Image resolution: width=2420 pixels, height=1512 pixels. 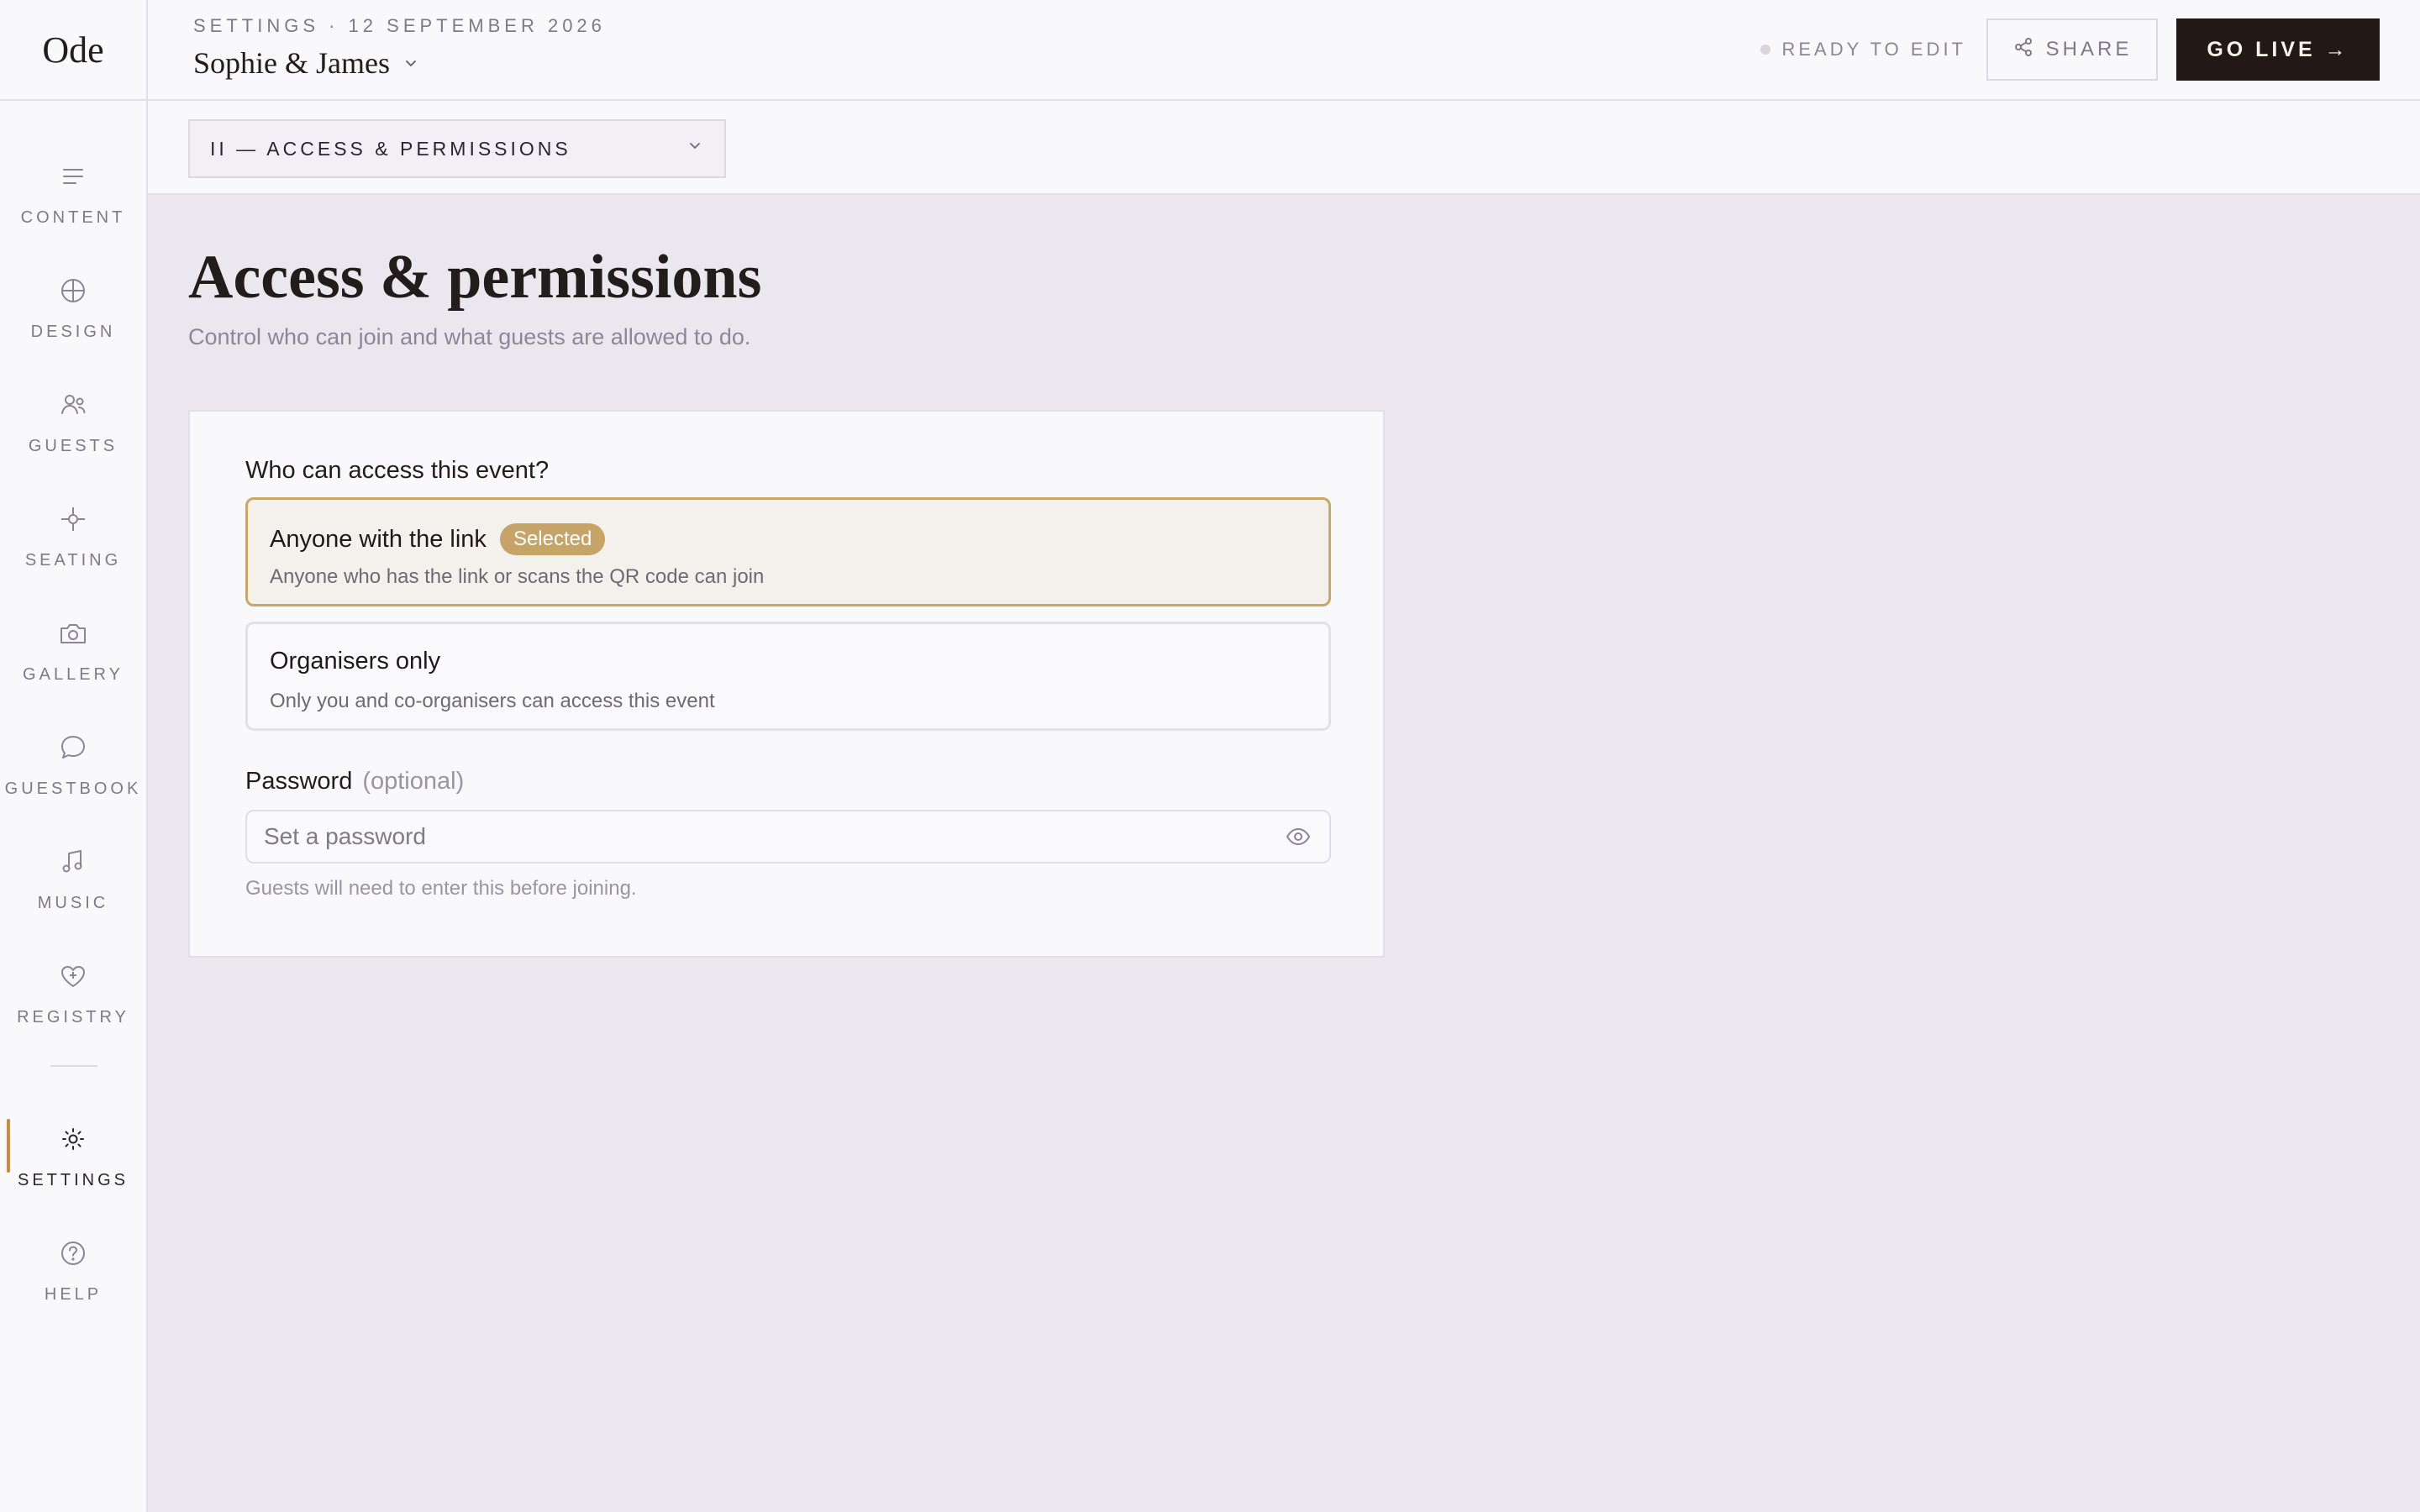 What do you see at coordinates (73, 1180) in the screenshot?
I see `sidebar-item-label: SETTINGS` at bounding box center [73, 1180].